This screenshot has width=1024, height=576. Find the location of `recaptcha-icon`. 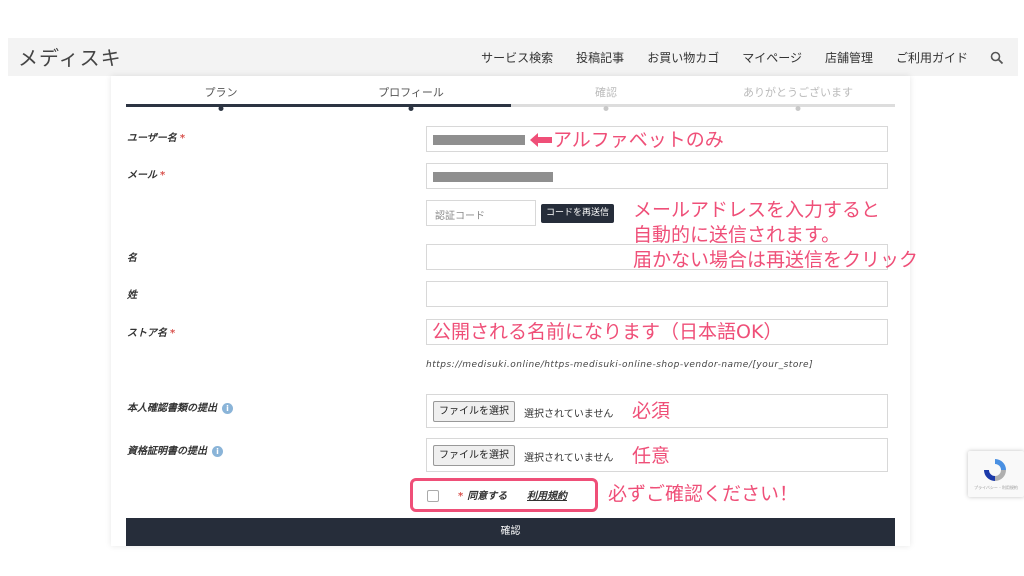

recaptcha-icon is located at coordinates (995, 470).